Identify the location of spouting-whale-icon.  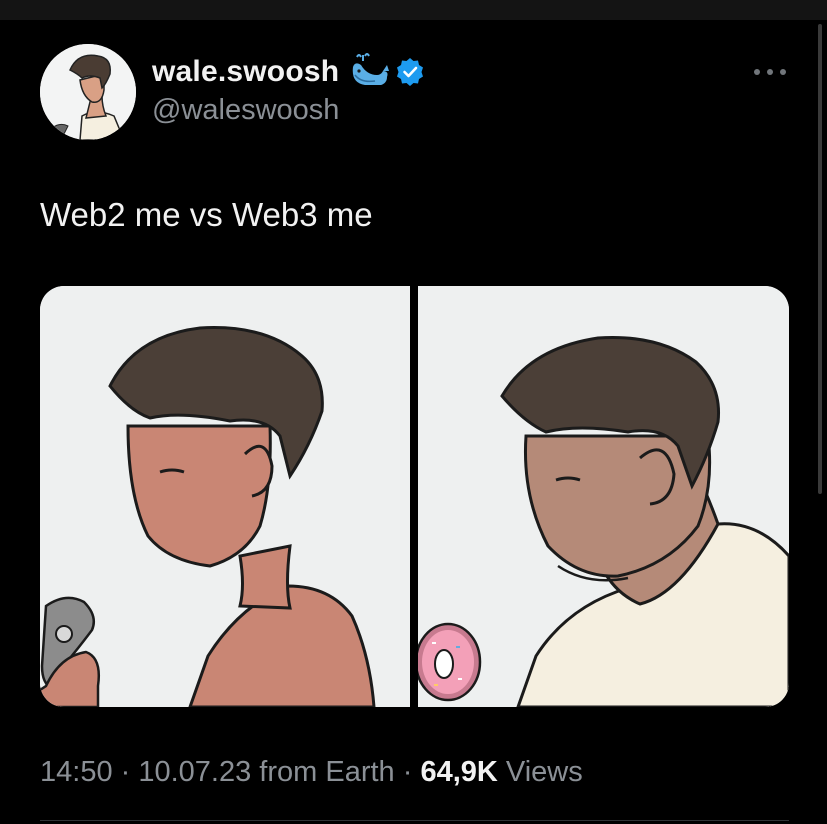
(368, 72).